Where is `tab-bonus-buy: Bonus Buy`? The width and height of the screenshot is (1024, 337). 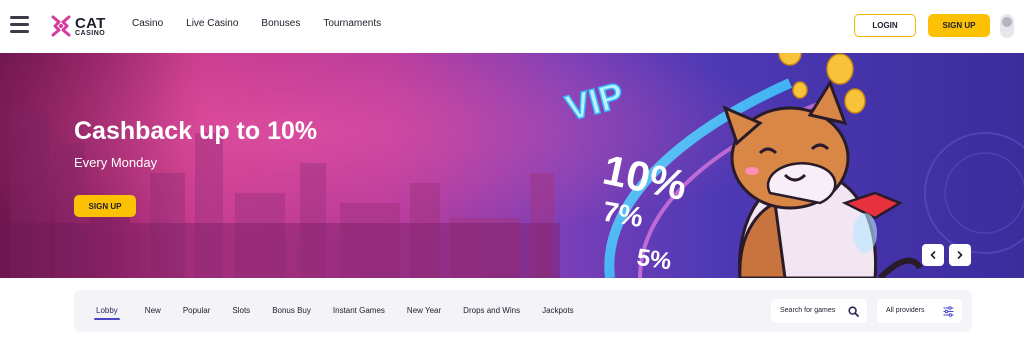 tab-bonus-buy: Bonus Buy is located at coordinates (291, 310).